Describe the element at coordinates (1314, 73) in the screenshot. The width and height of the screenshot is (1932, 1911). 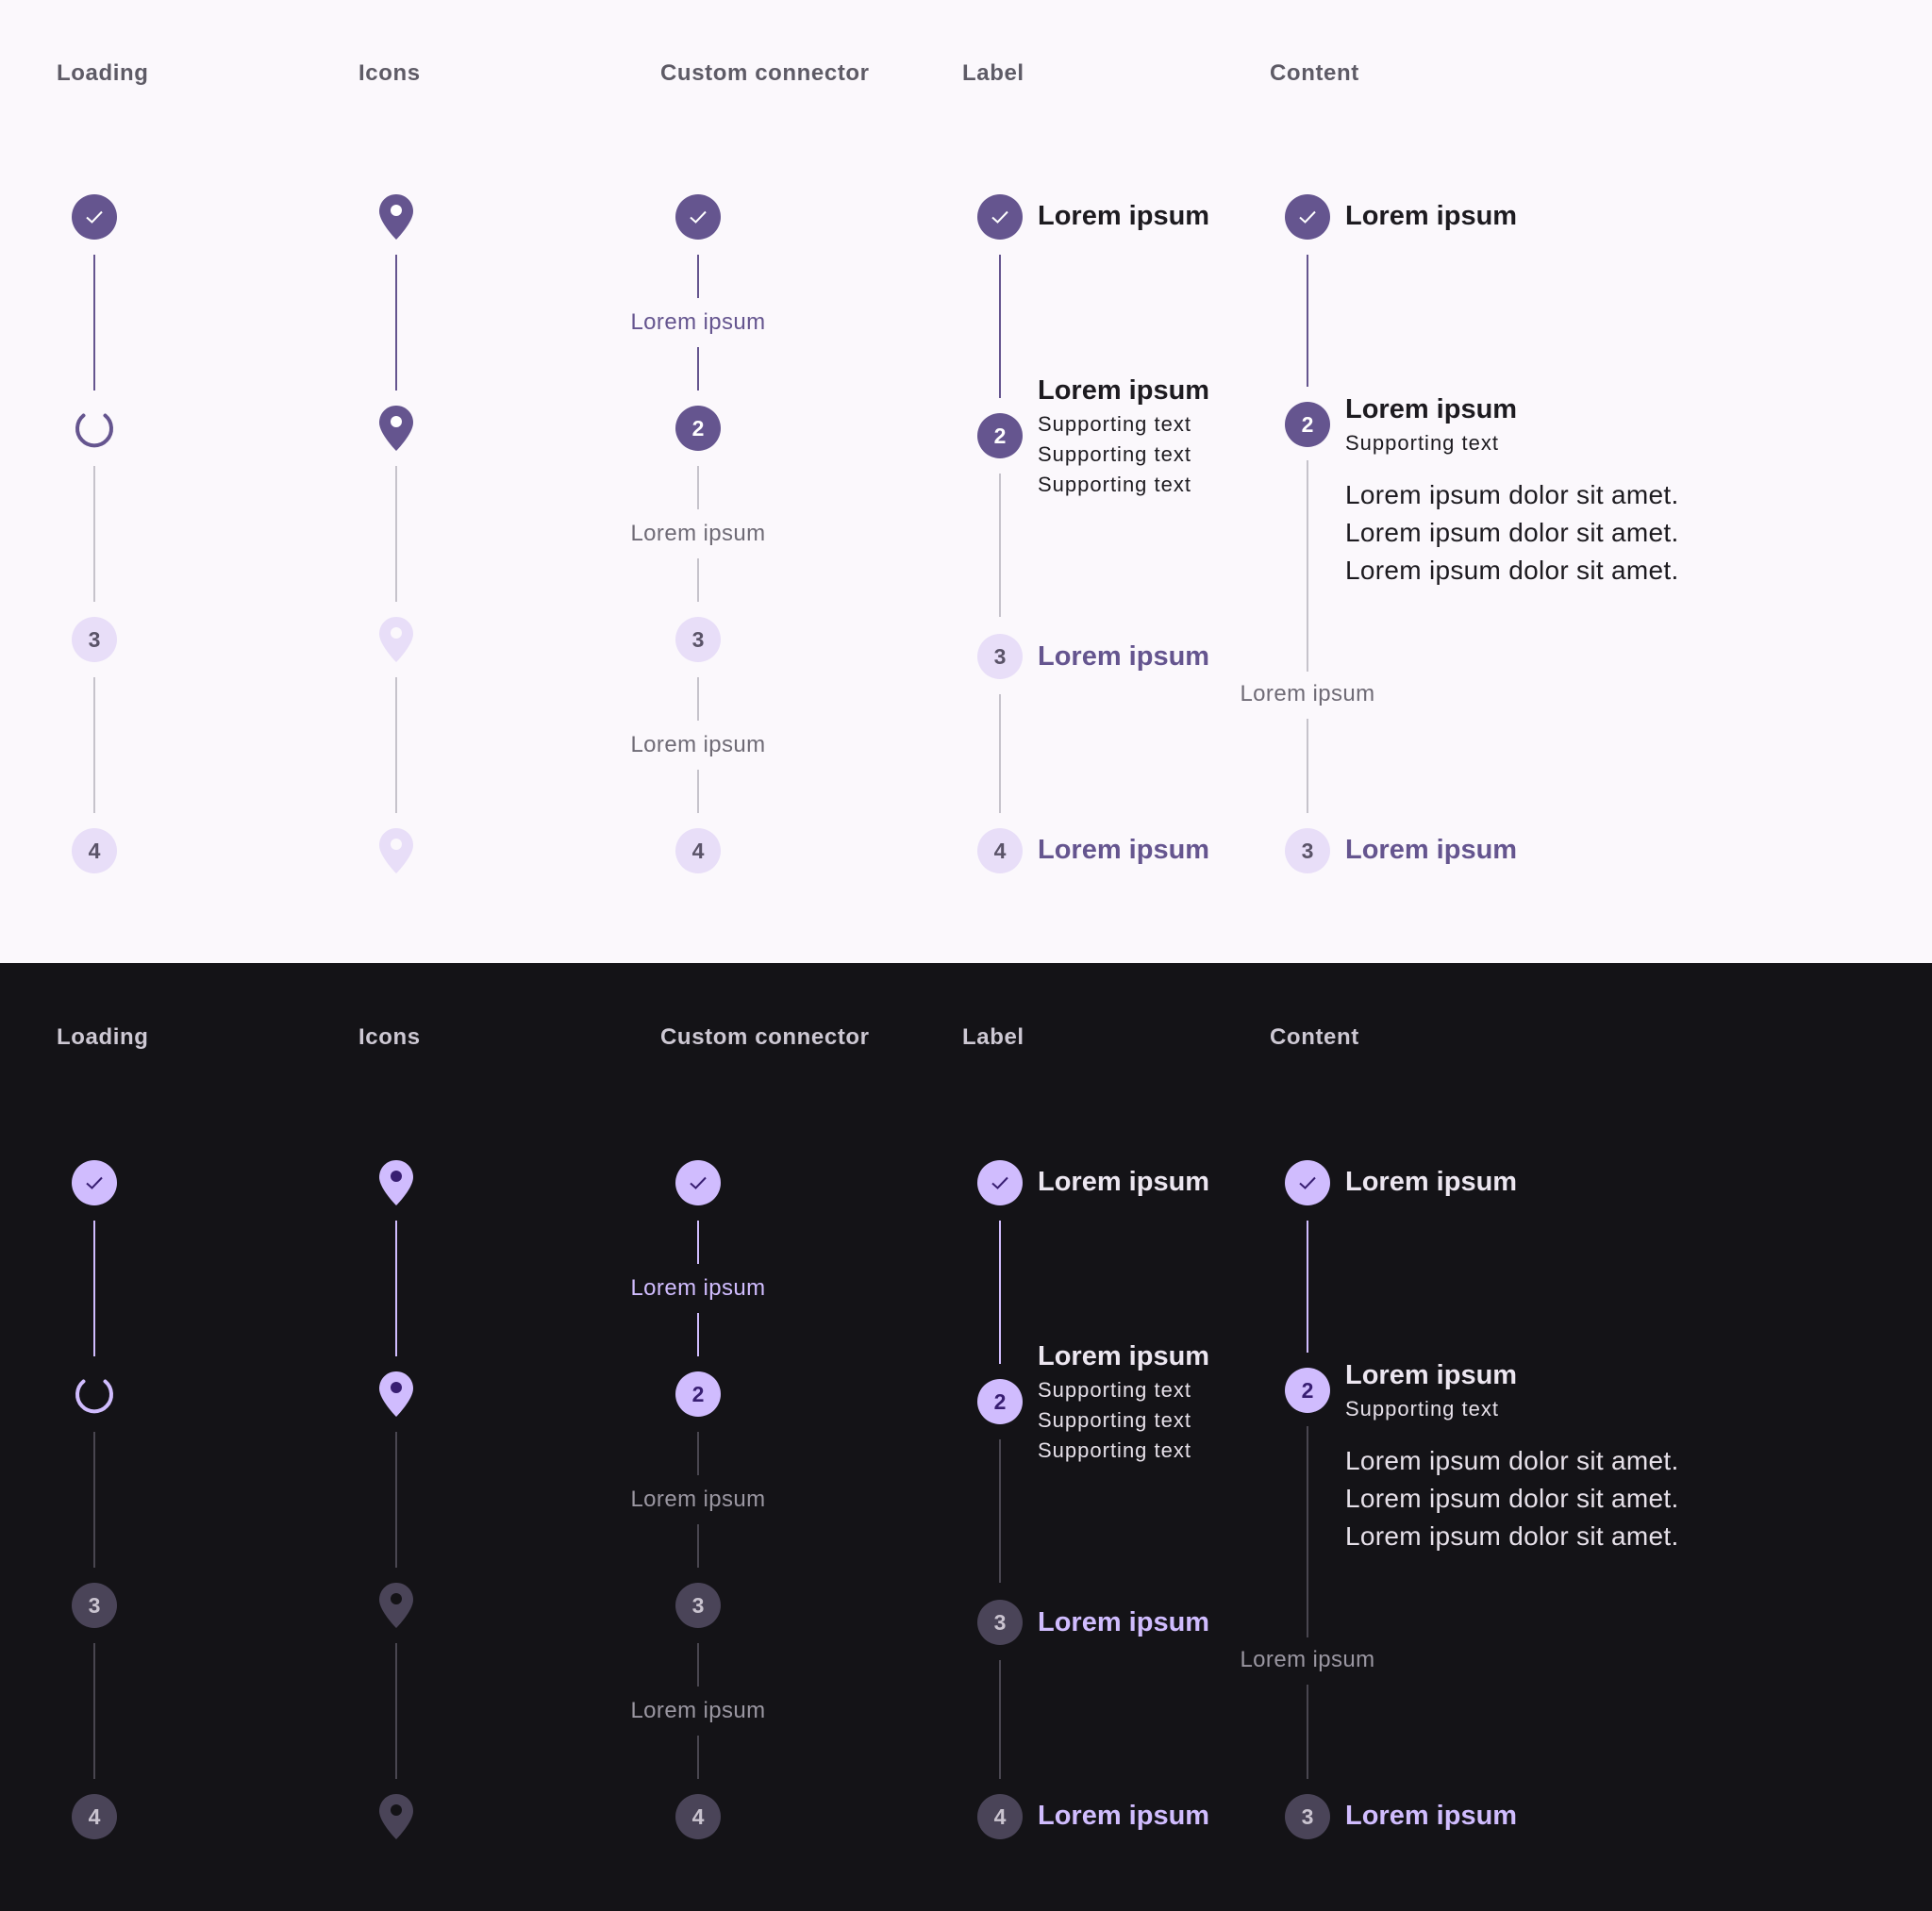
I see `column-title-content: Content` at that location.